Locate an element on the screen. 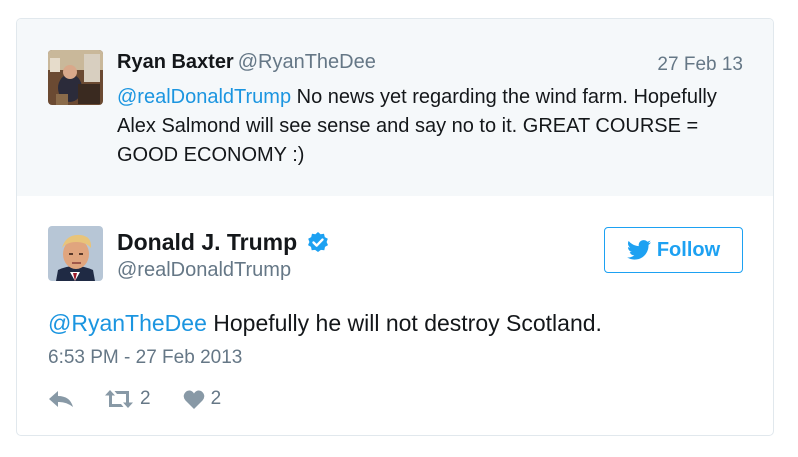 The width and height of the screenshot is (798, 457). reply-icon is located at coordinates (61, 399).